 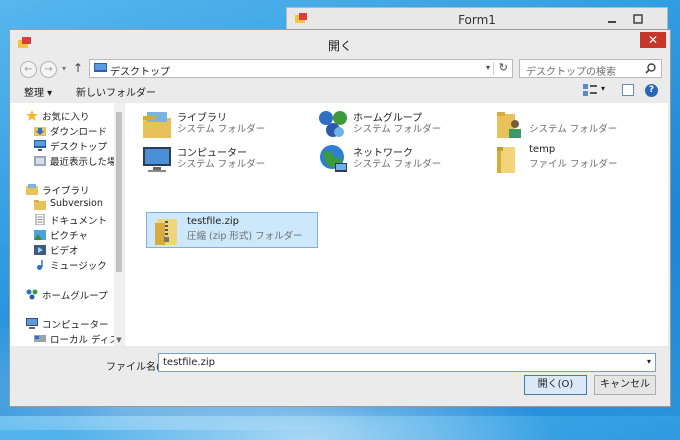 I want to click on item-name: temp, so click(x=542, y=149).